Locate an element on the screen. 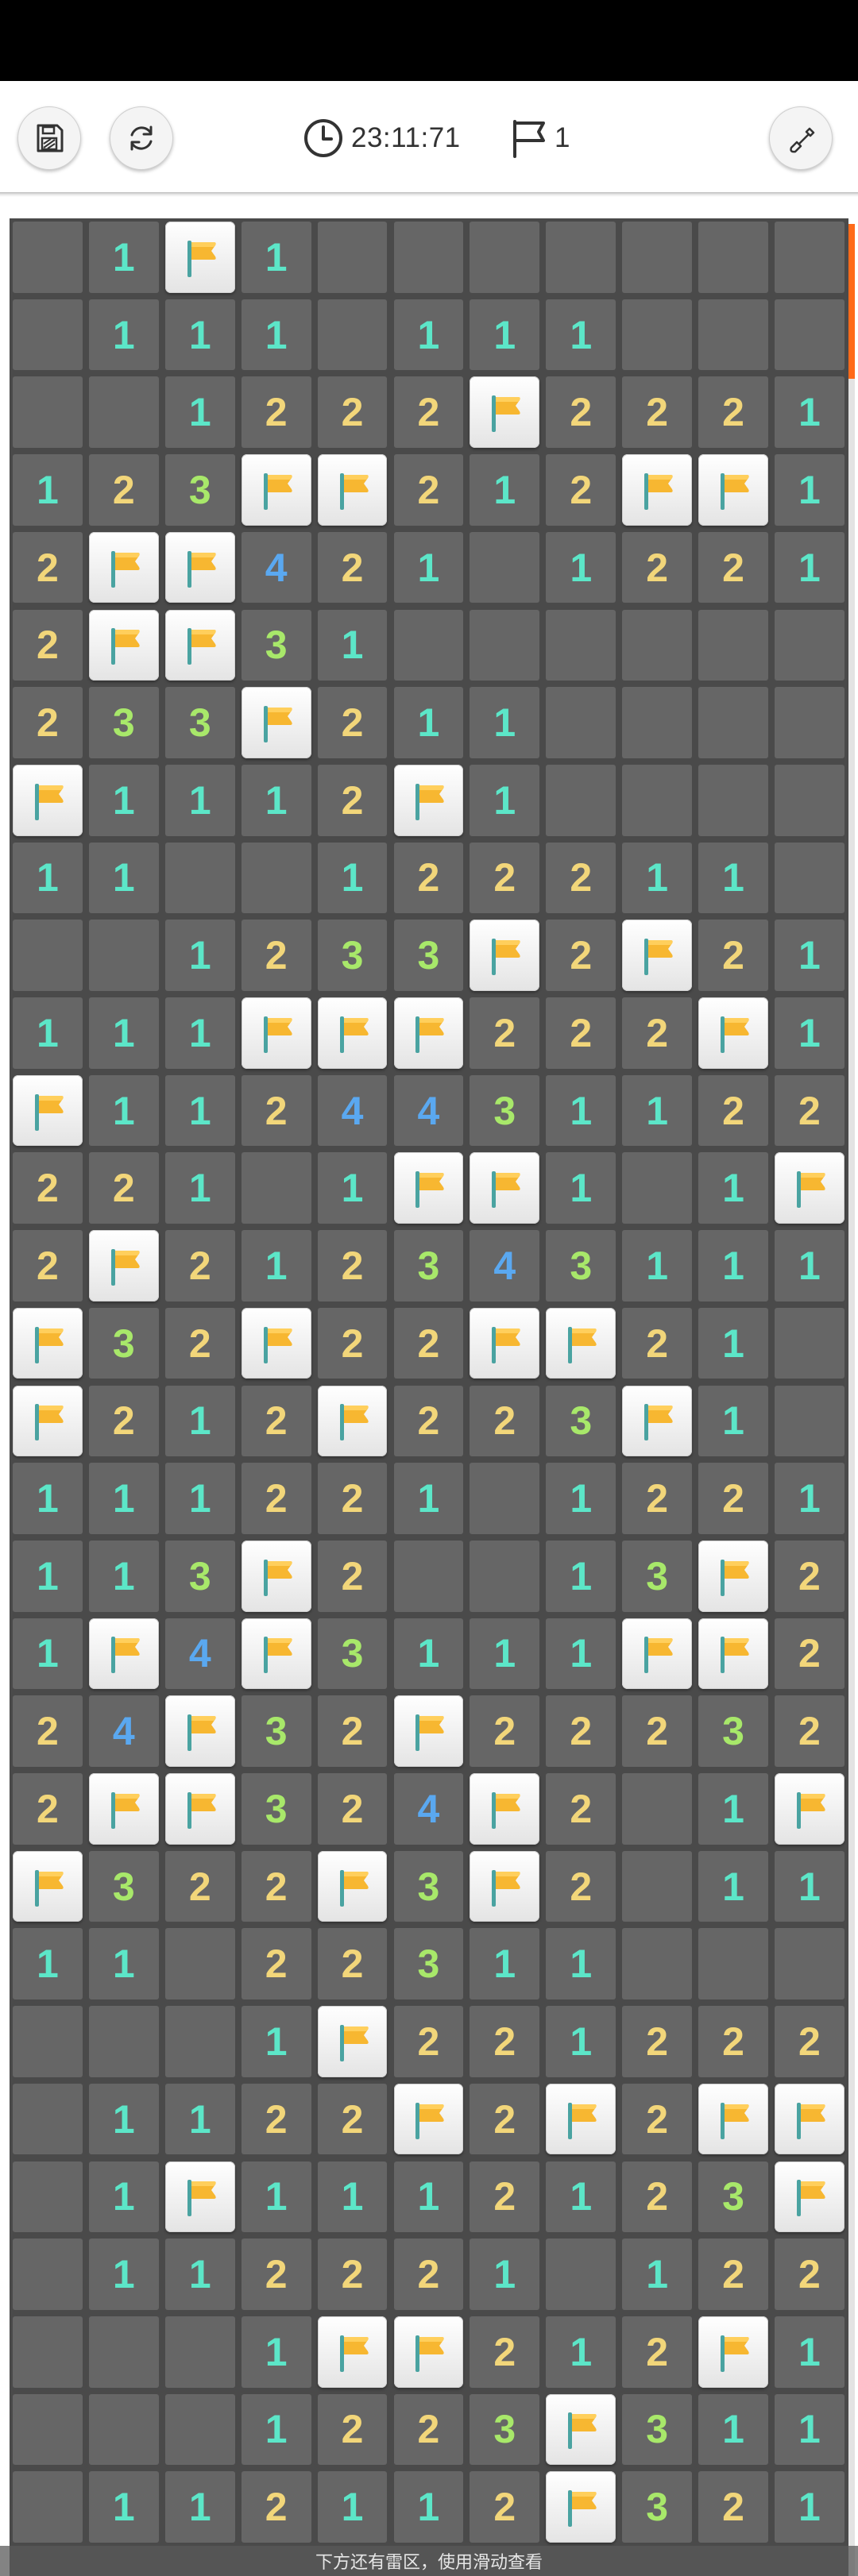 Image resolution: width=858 pixels, height=2576 pixels. scrollbar-thumb is located at coordinates (851, 301).